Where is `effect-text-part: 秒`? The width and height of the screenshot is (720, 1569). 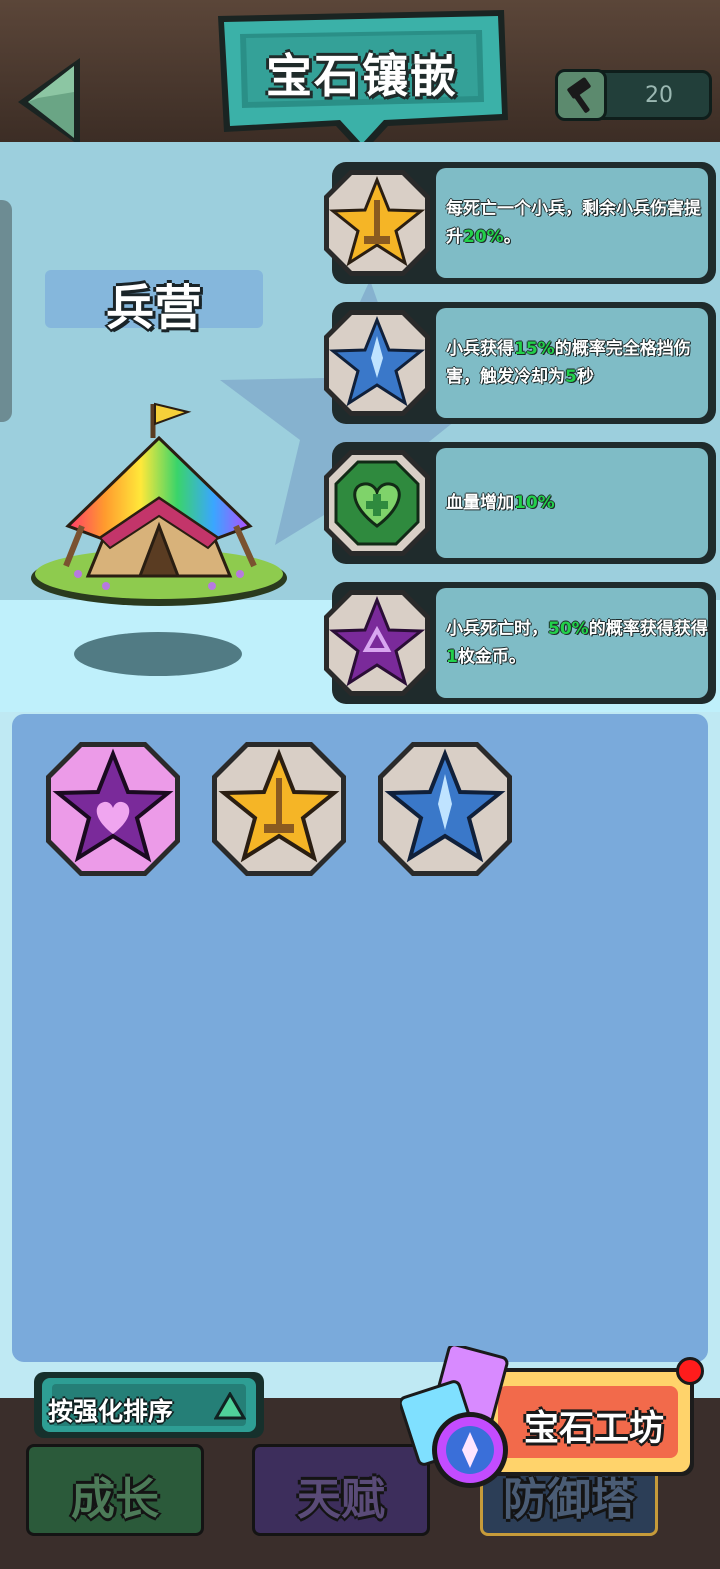 effect-text-part: 秒 is located at coordinates (585, 377).